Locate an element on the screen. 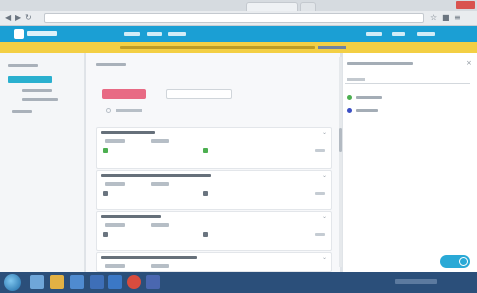  chat-icon is located at coordinates (463, 261).